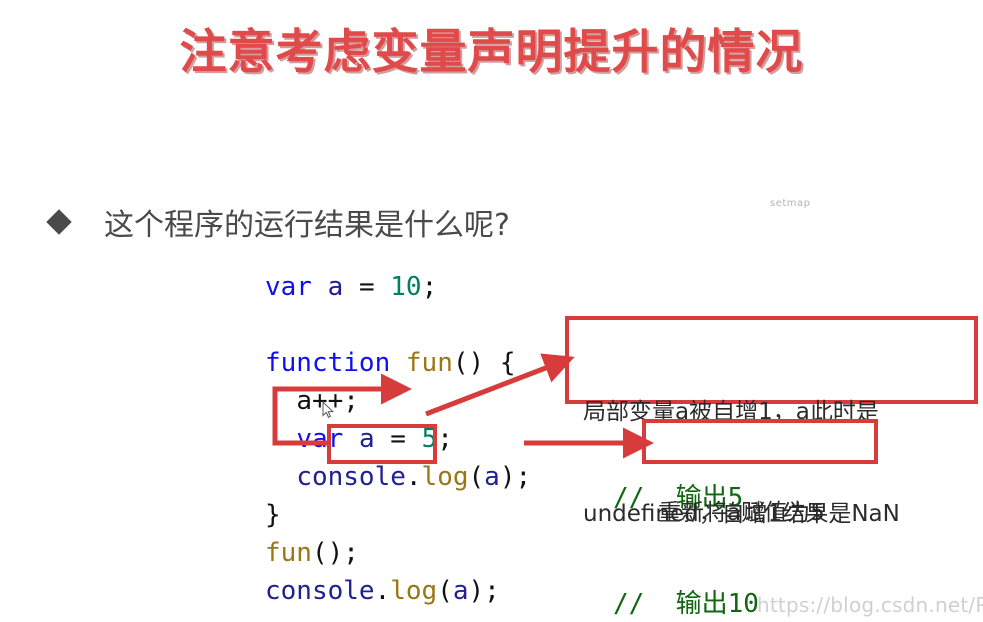 The height and width of the screenshot is (622, 983). Describe the element at coordinates (398, 553) in the screenshot. I see `code-line: fun();` at that location.